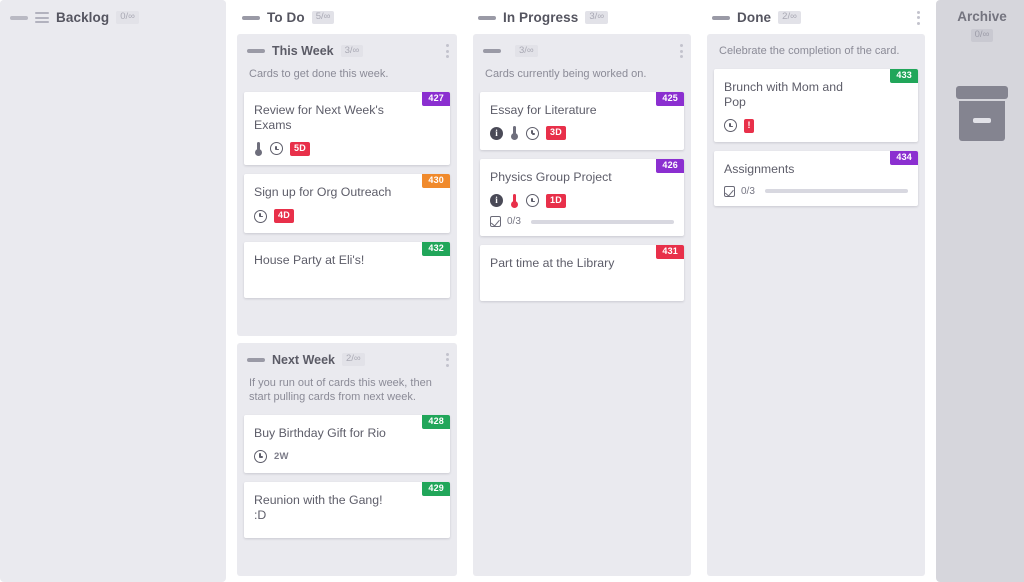 The image size is (1024, 582). Describe the element at coordinates (347, 456) in the screenshot. I see `card-meta: 2W` at that location.